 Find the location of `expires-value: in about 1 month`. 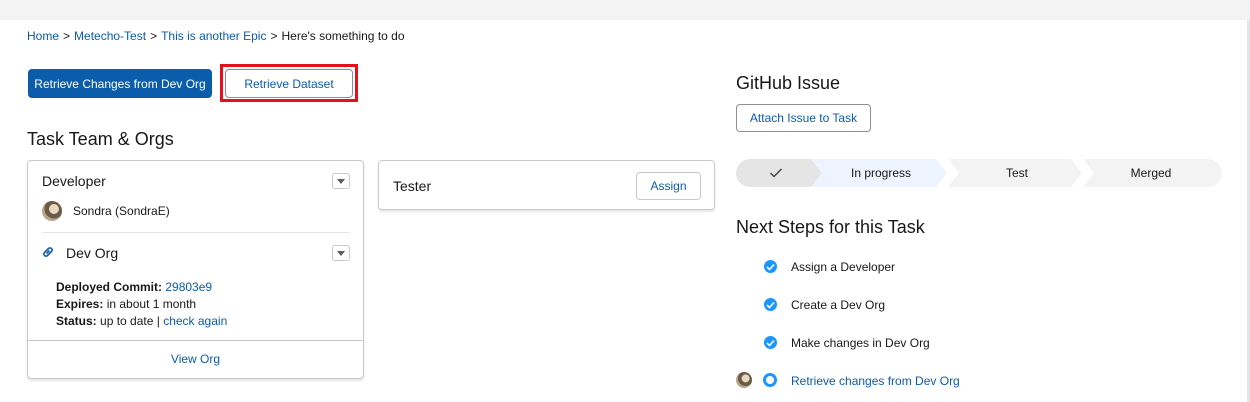

expires-value: in about 1 month is located at coordinates (151, 304).